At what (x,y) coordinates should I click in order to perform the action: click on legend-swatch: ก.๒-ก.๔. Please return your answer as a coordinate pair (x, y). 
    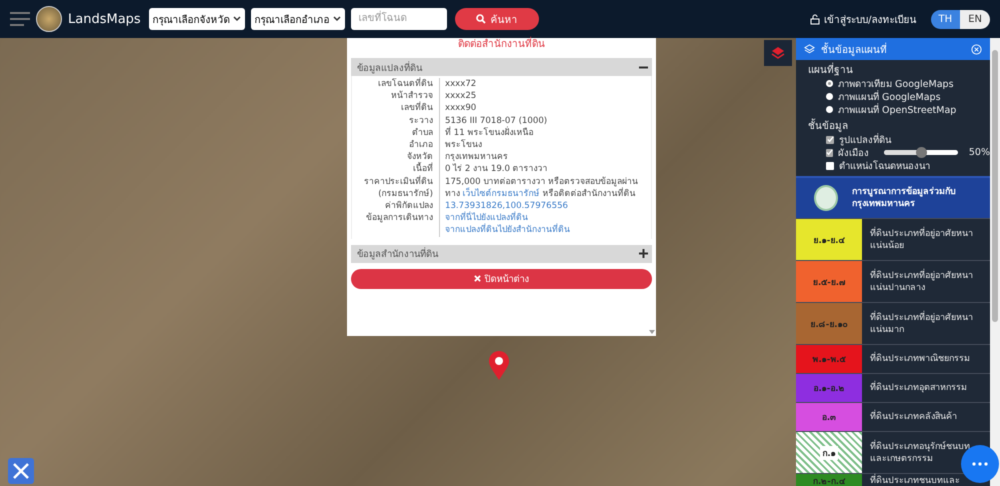
    Looking at the image, I should click on (829, 480).